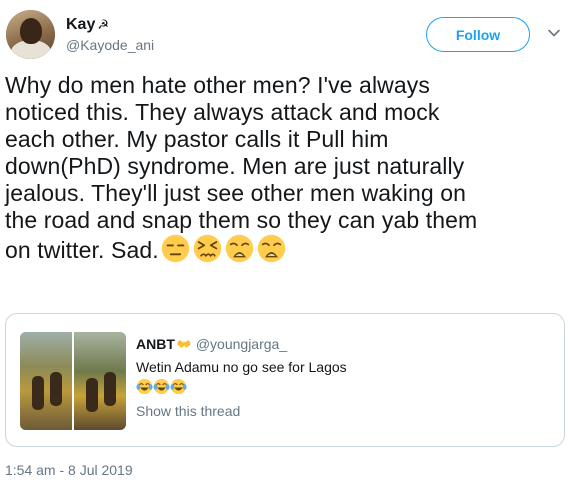 This screenshot has width=570, height=497. I want to click on persevering-face-icon, so click(207, 248).